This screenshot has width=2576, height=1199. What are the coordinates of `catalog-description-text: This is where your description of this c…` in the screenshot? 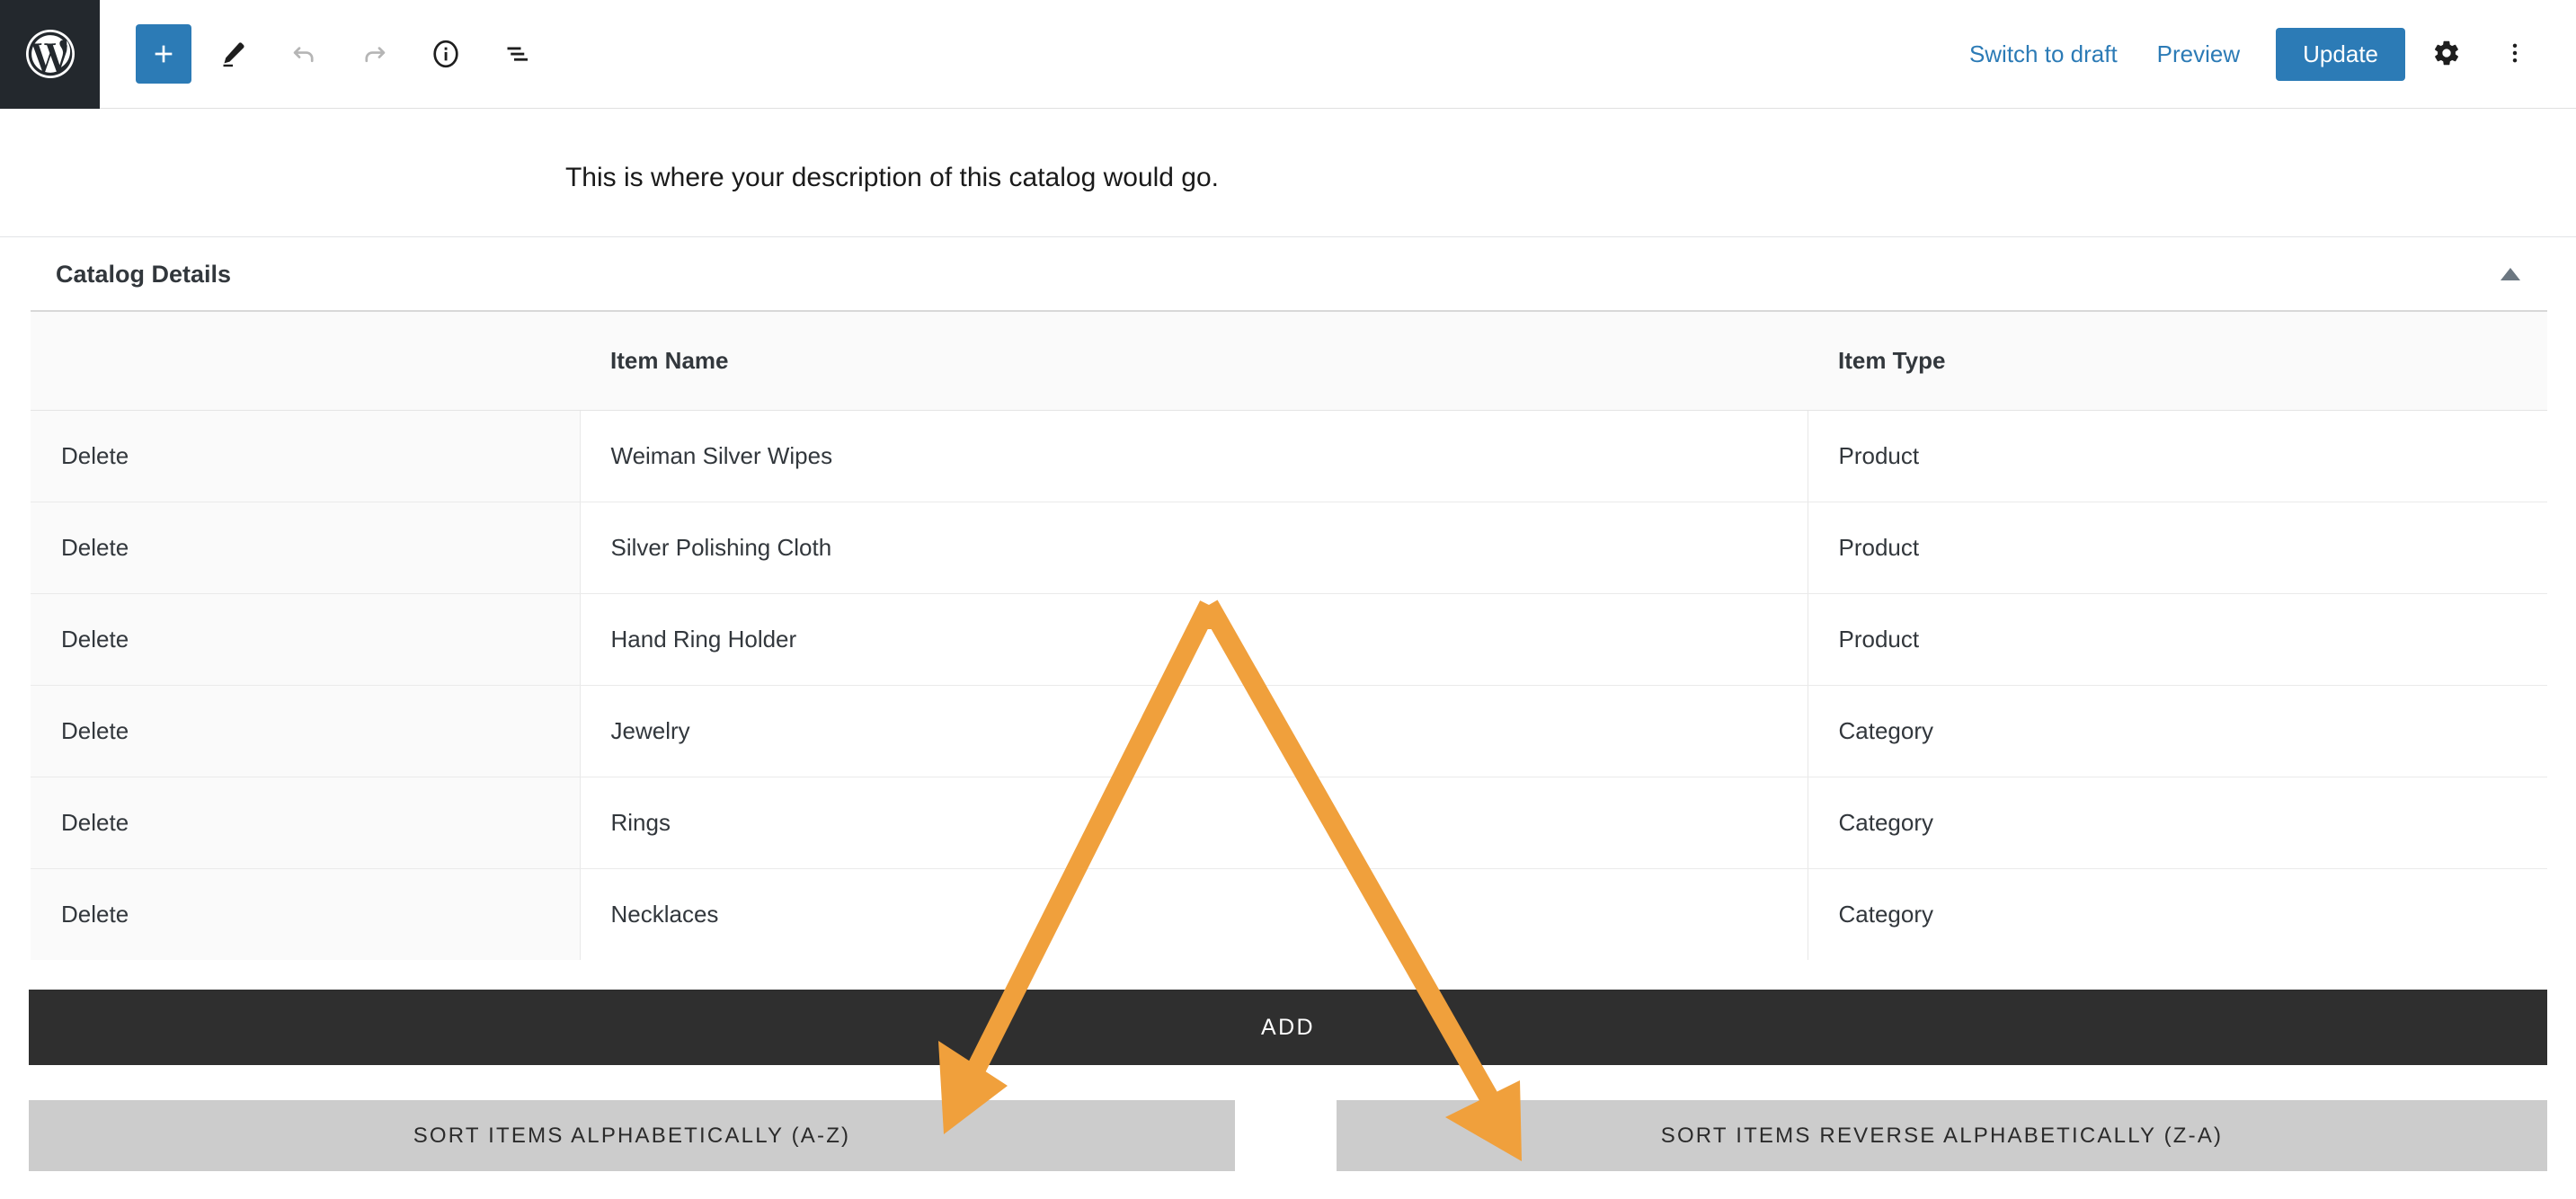 It's located at (892, 177).